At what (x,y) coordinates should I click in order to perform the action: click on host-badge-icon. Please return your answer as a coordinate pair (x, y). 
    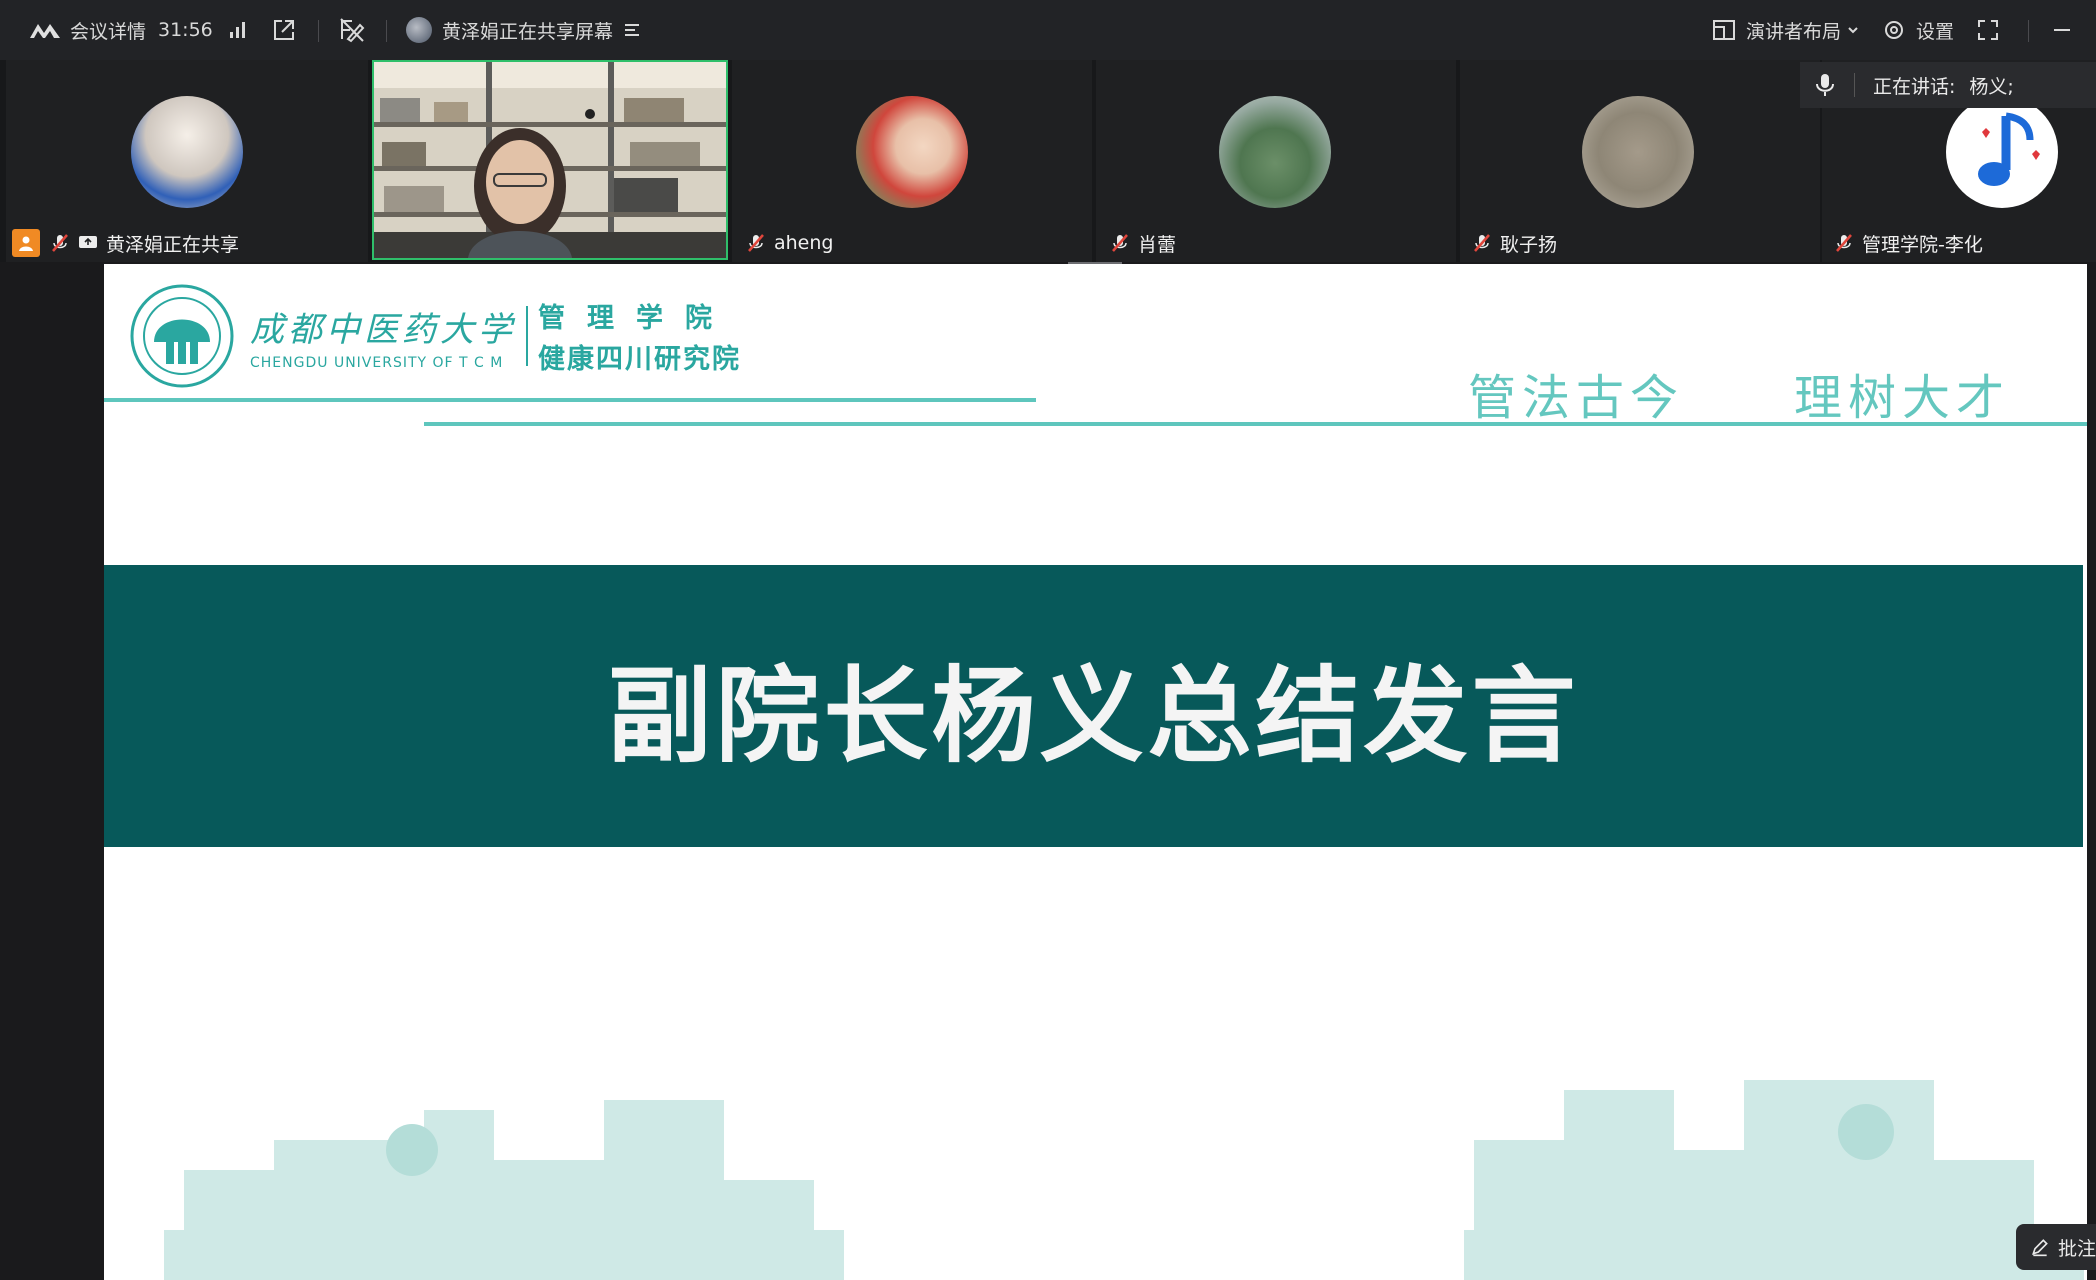
    Looking at the image, I should click on (26, 243).